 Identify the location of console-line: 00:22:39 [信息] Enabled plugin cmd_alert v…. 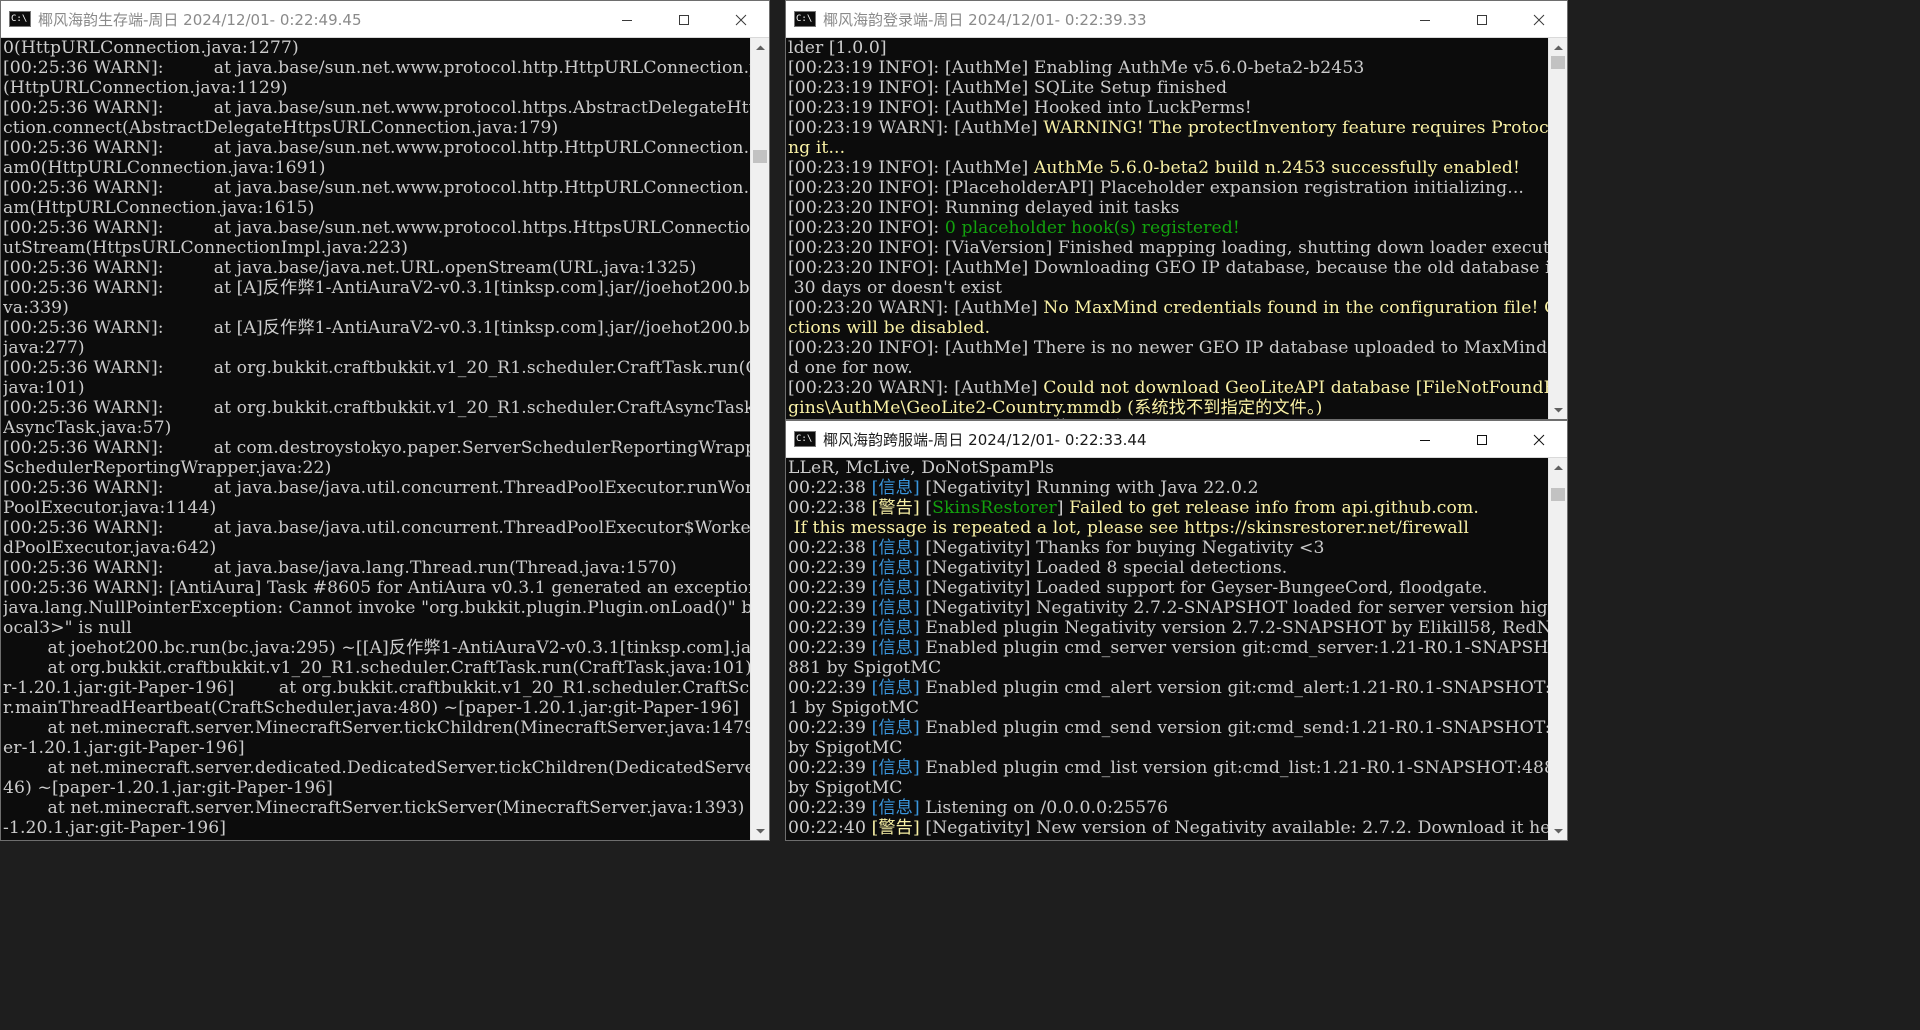
(1168, 688).